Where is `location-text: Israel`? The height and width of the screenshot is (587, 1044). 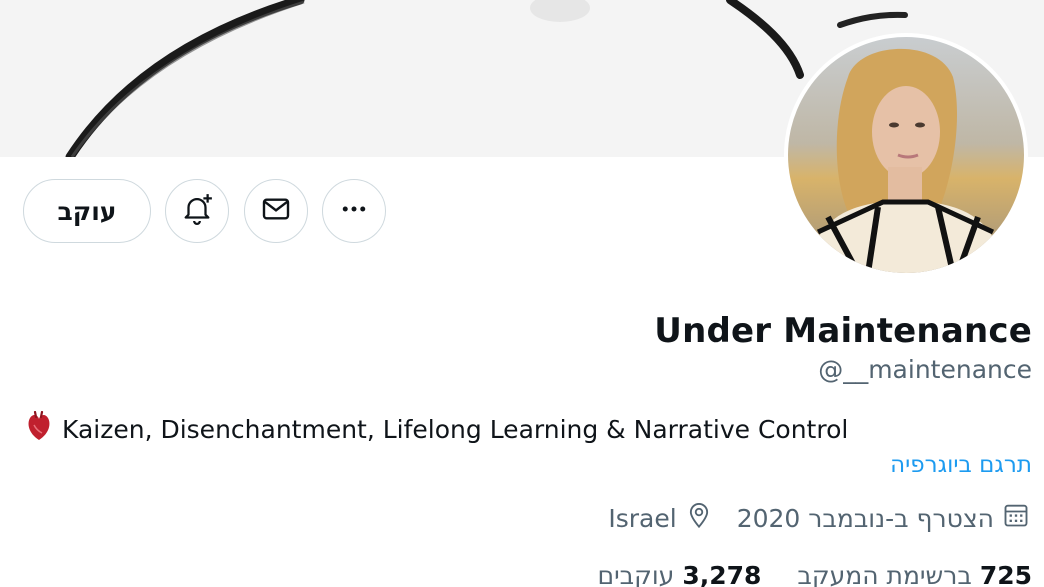
location-text: Israel is located at coordinates (642, 518).